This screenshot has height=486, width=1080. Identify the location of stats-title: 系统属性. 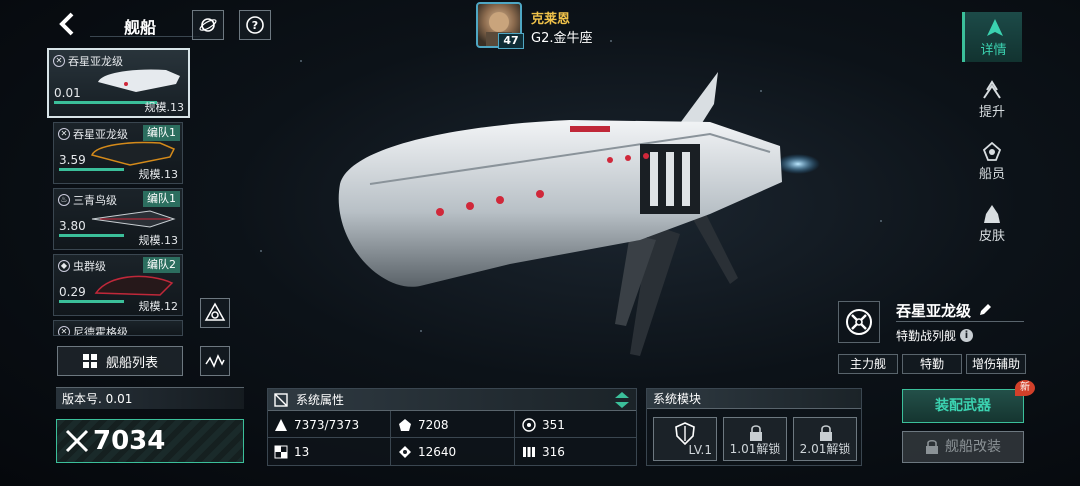
(320, 400).